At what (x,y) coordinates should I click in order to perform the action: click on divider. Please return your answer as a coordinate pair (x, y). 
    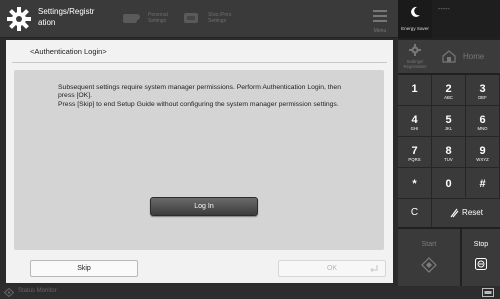
    Looking at the image, I should click on (199, 62).